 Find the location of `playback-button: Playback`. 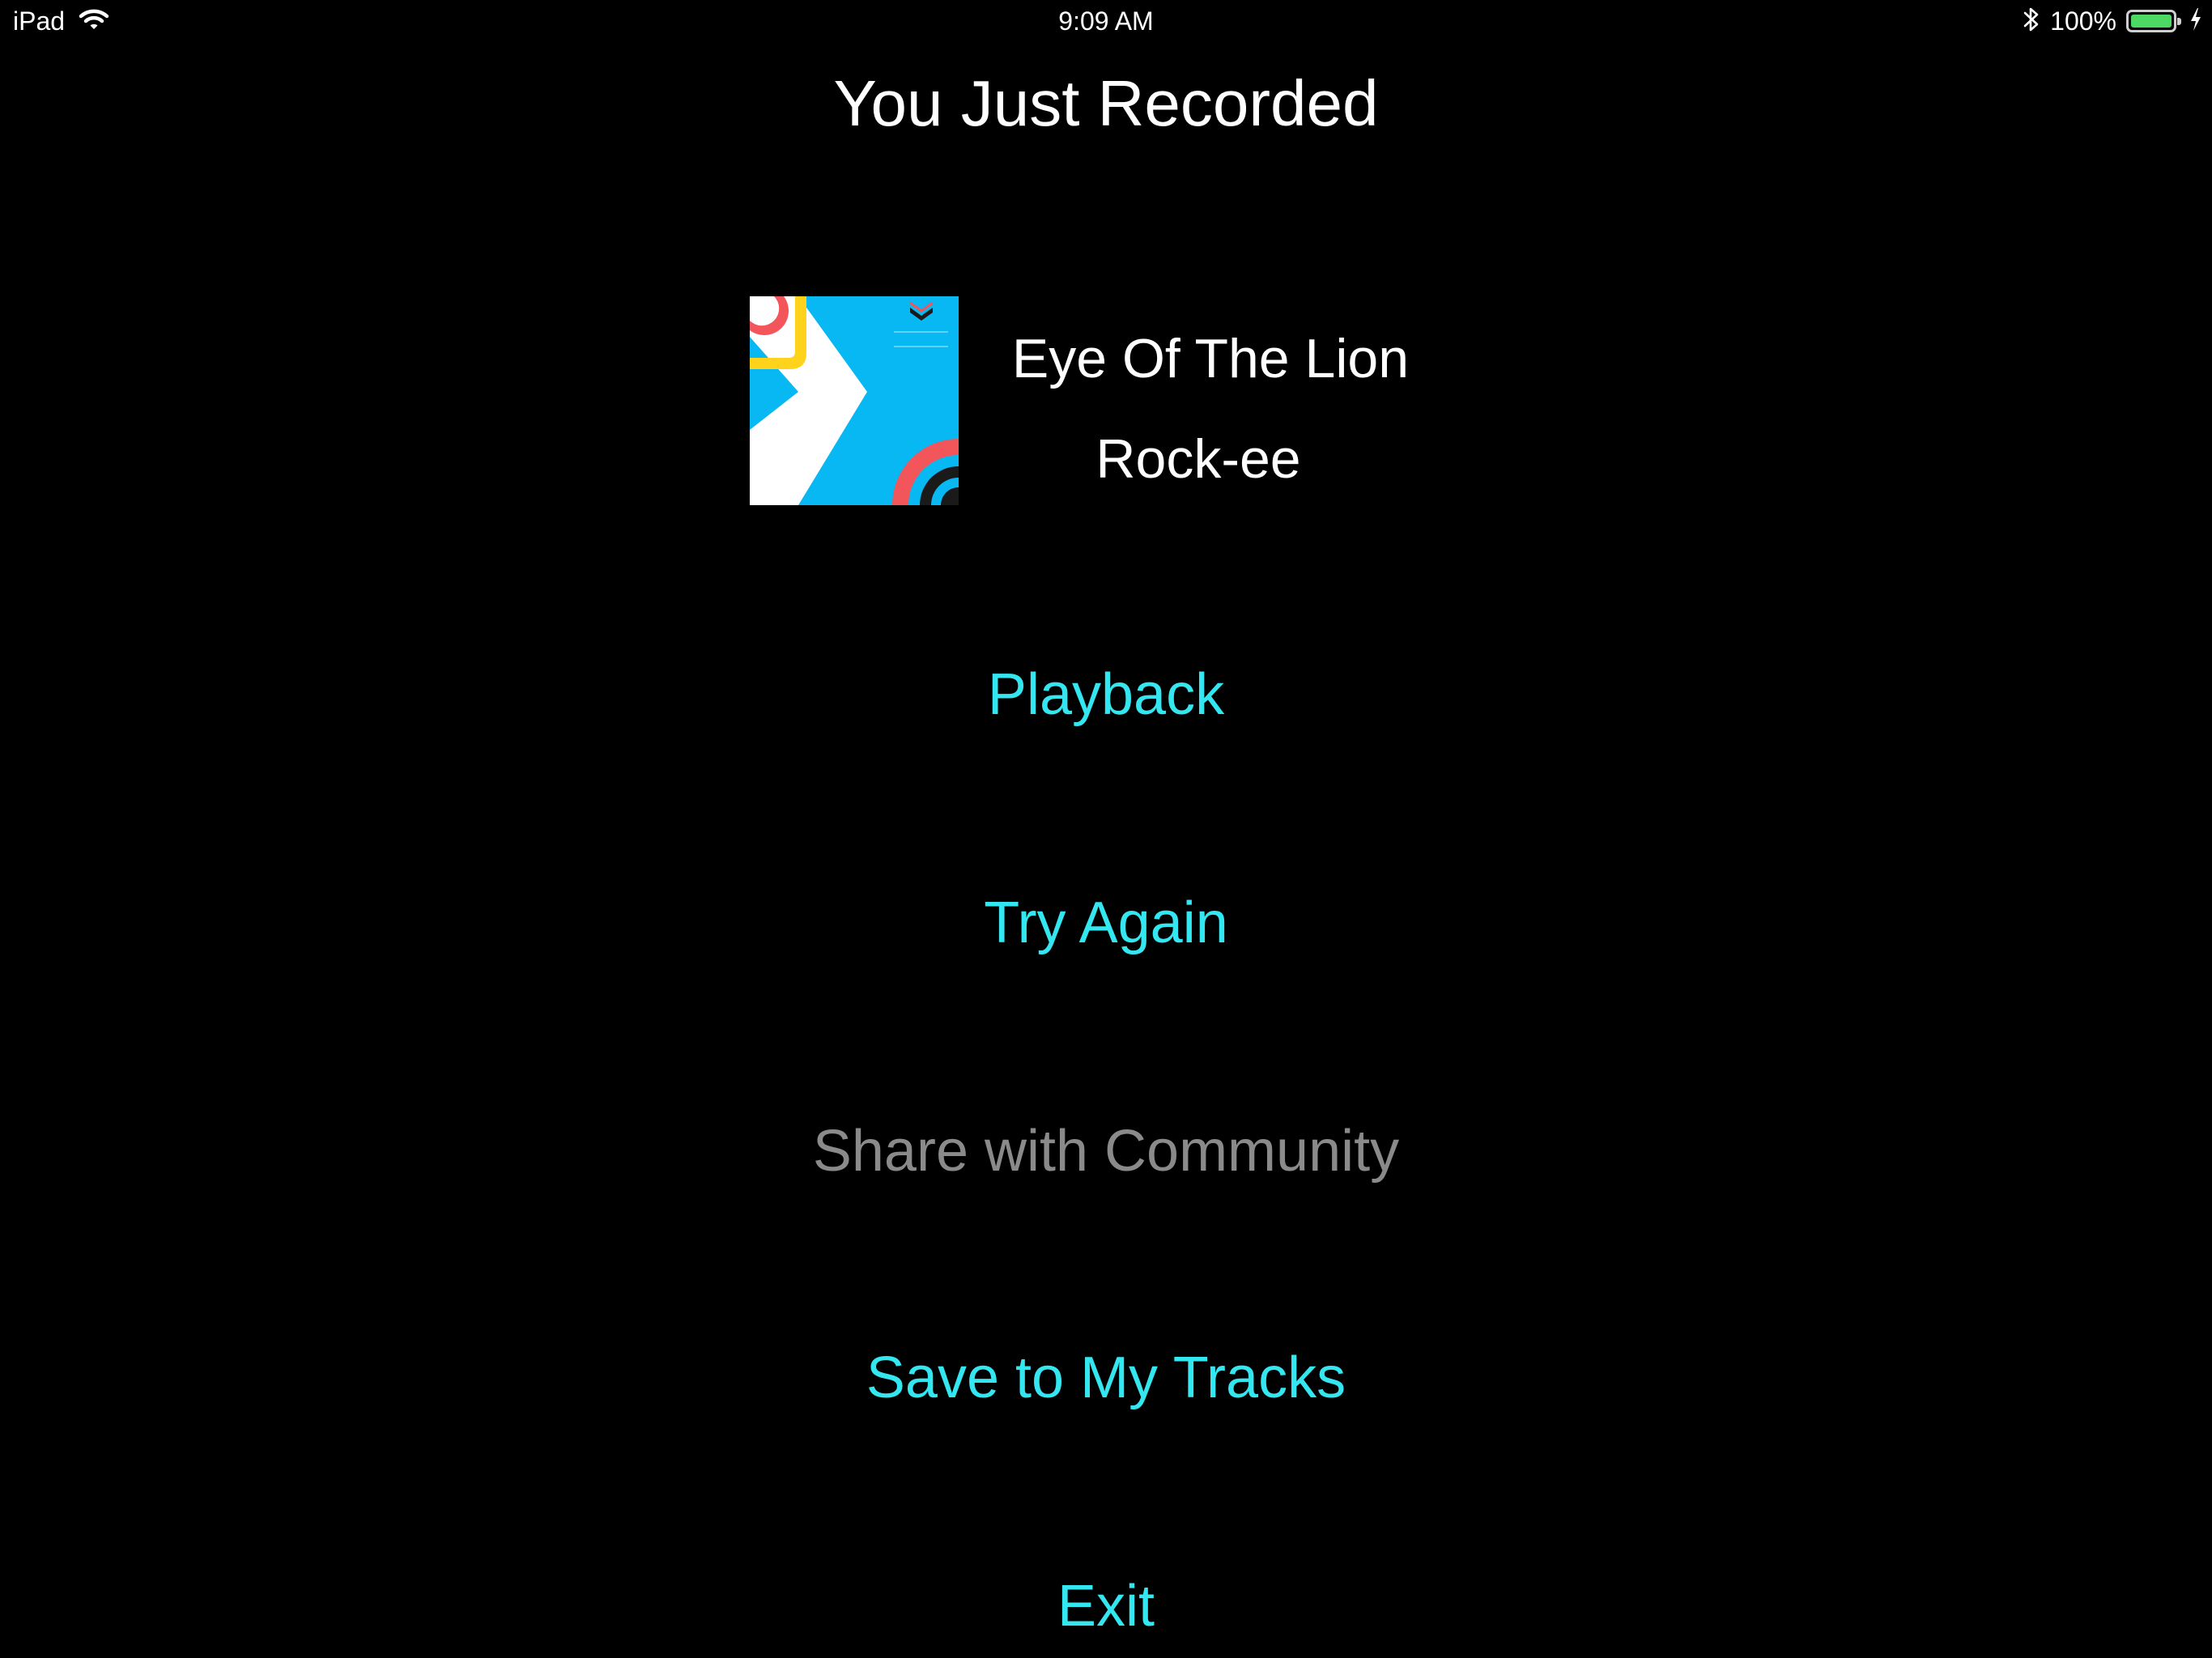

playback-button: Playback is located at coordinates (1106, 694).